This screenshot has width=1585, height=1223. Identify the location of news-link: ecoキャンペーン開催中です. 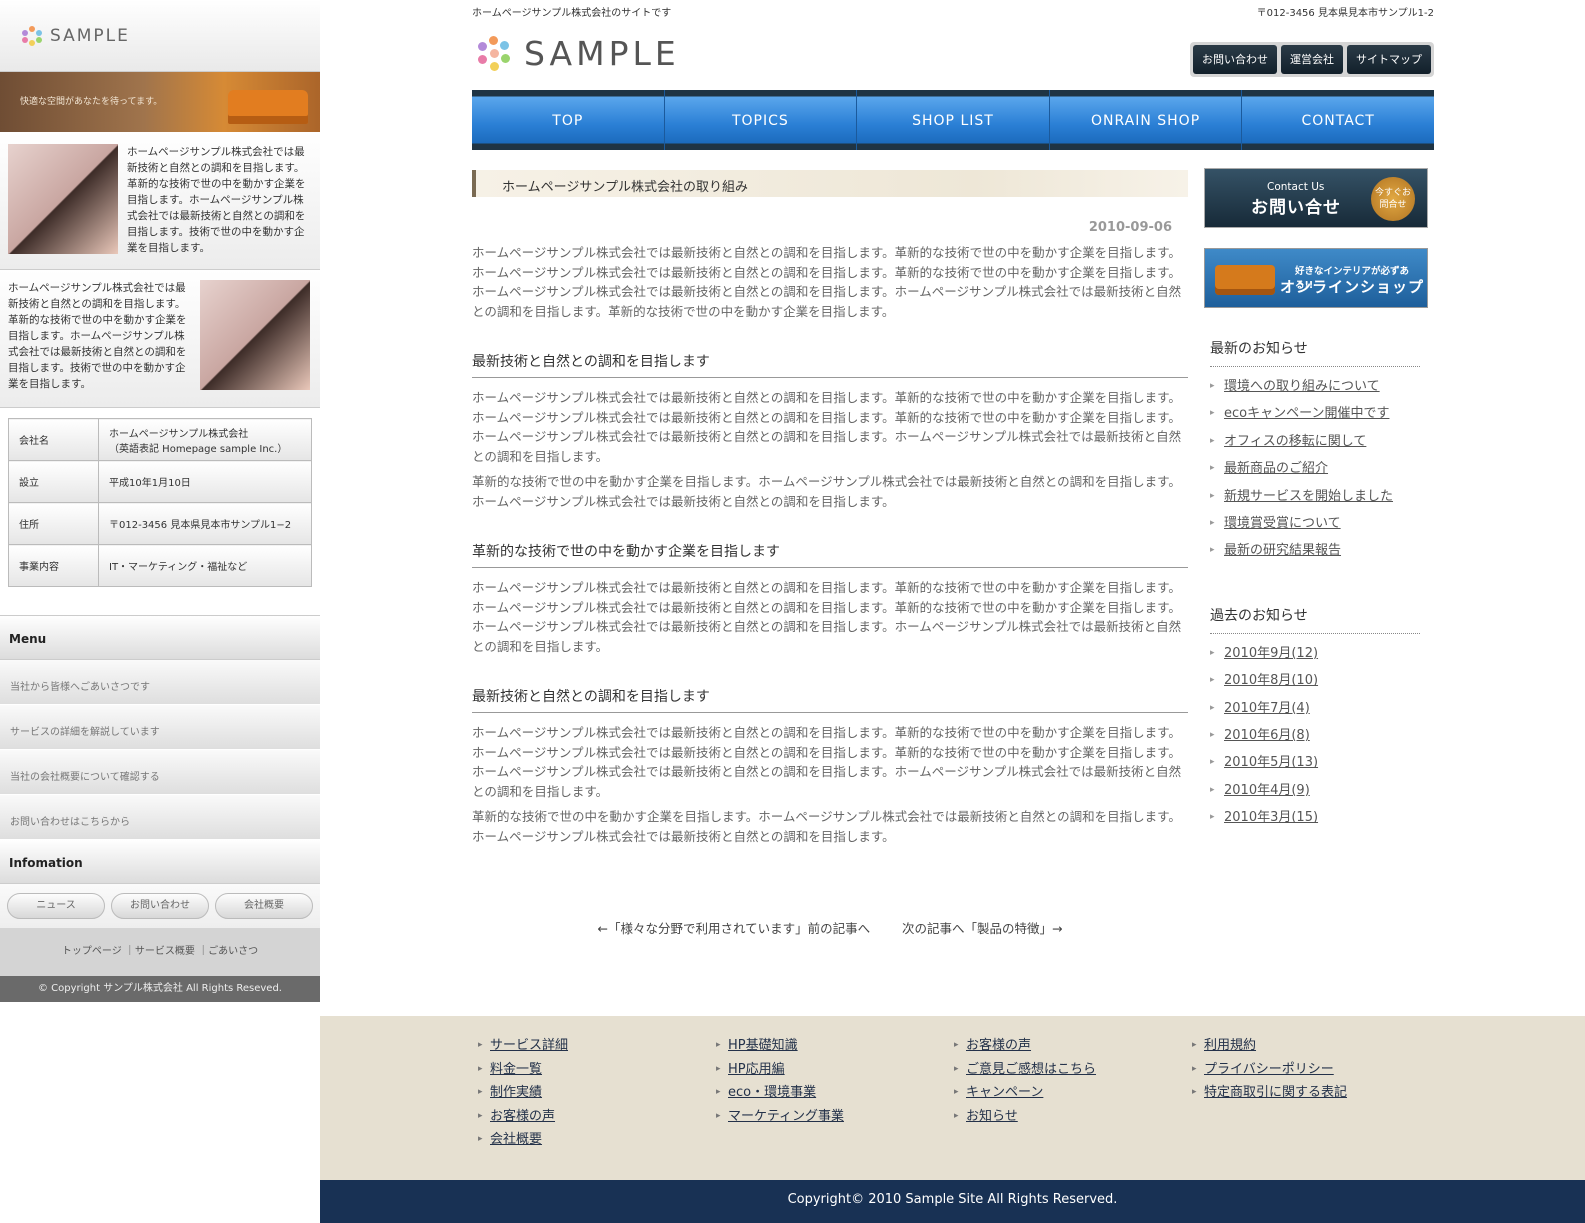
(1315, 414).